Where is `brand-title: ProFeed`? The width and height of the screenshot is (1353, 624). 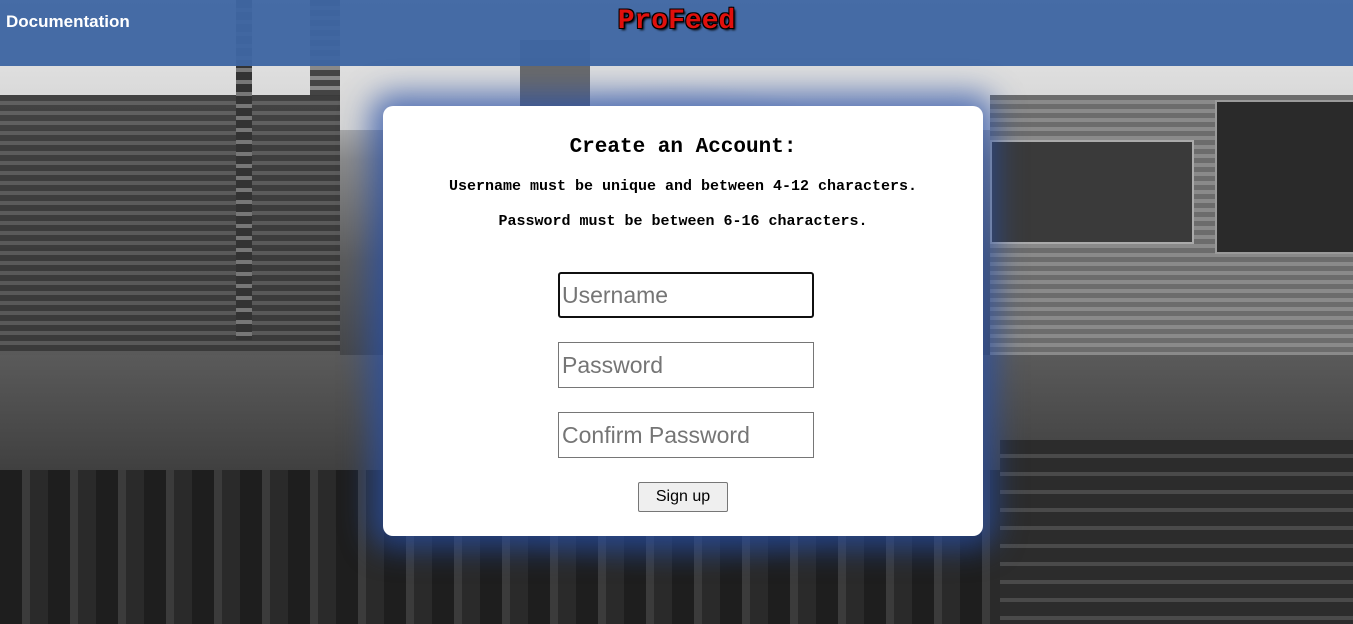 brand-title: ProFeed is located at coordinates (677, 21).